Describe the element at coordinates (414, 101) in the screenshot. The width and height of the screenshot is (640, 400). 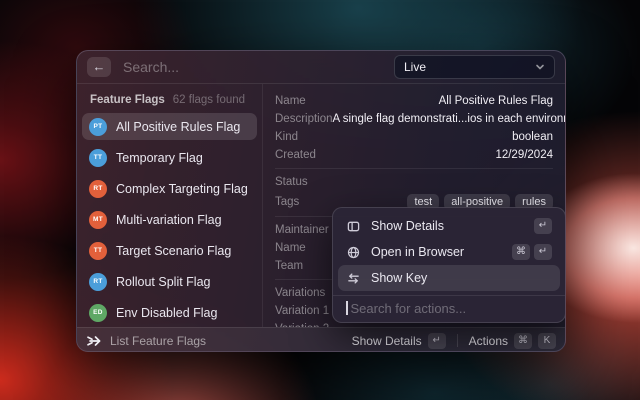
I see `detail-row-name: Name All Positive Rules Flag` at that location.